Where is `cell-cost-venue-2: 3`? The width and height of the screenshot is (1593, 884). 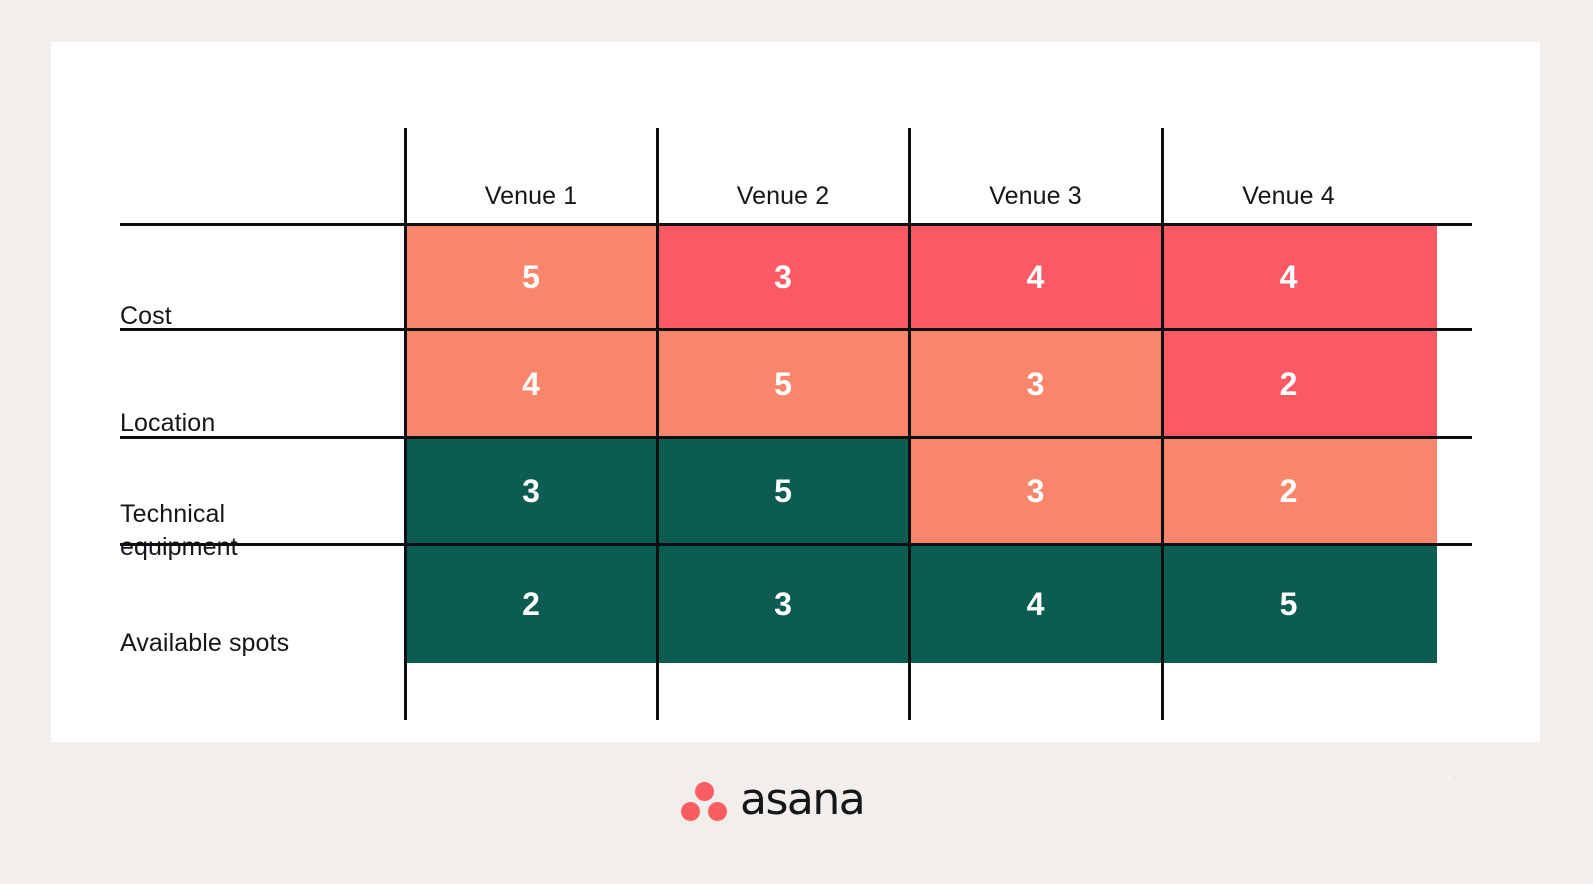
cell-cost-venue-2: 3 is located at coordinates (783, 277).